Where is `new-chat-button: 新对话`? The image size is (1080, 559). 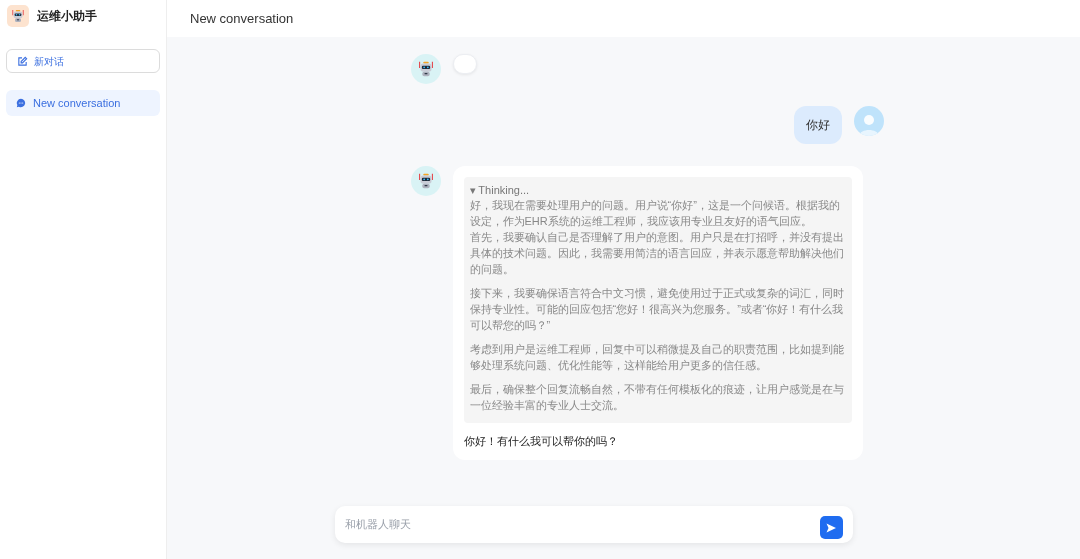
new-chat-button: 新对话 is located at coordinates (83, 61).